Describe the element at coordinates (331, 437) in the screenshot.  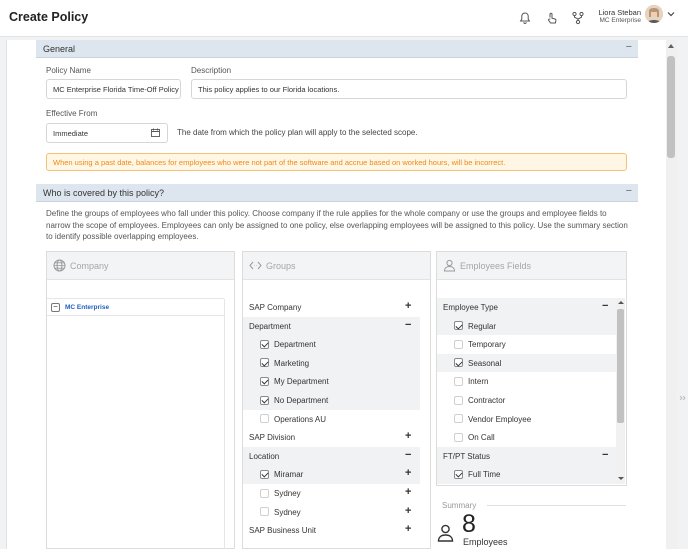
I see `group-header-row: SAP Division +` at that location.